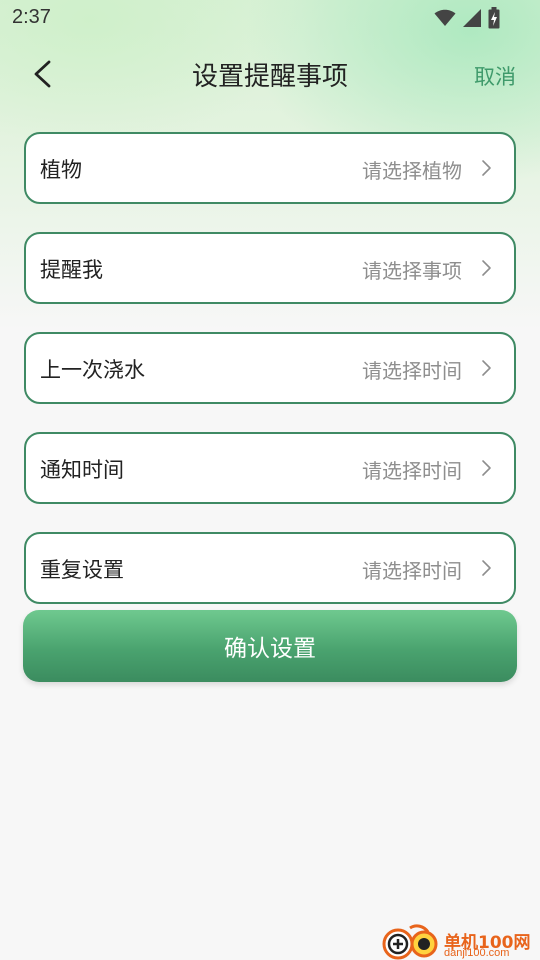 The height and width of the screenshot is (960, 540). What do you see at coordinates (31, 17) in the screenshot?
I see `status-time: 2:37` at bounding box center [31, 17].